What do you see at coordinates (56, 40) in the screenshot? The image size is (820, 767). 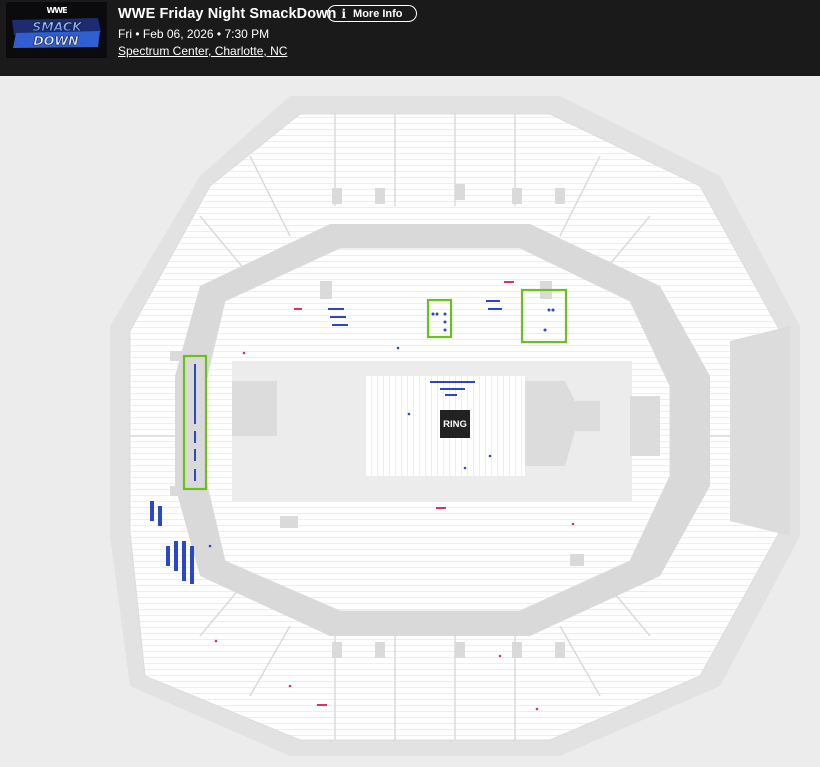 I see `svg-text: DOWN` at bounding box center [56, 40].